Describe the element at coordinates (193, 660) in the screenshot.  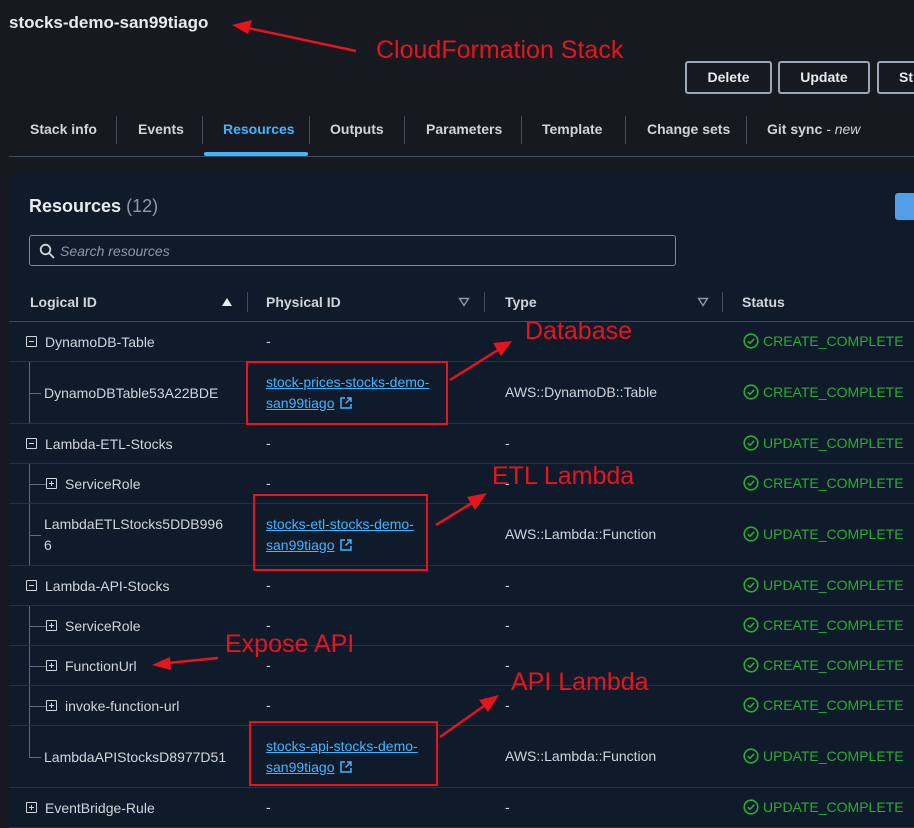
I see `arrow-to-function-url` at that location.